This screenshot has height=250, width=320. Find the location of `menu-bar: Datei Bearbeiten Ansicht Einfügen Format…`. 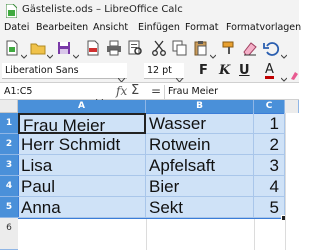

menu-bar: Datei Bearbeiten Ansicht Einfügen Format… is located at coordinates (150, 28).